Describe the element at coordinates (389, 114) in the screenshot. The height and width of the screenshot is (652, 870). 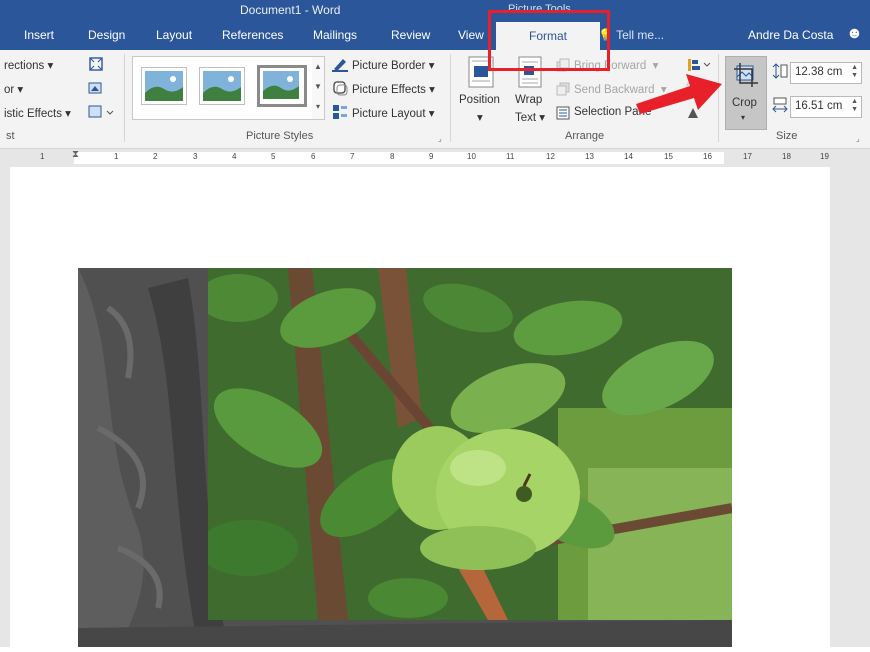
I see `picture-layout-label: Picture Layout` at that location.